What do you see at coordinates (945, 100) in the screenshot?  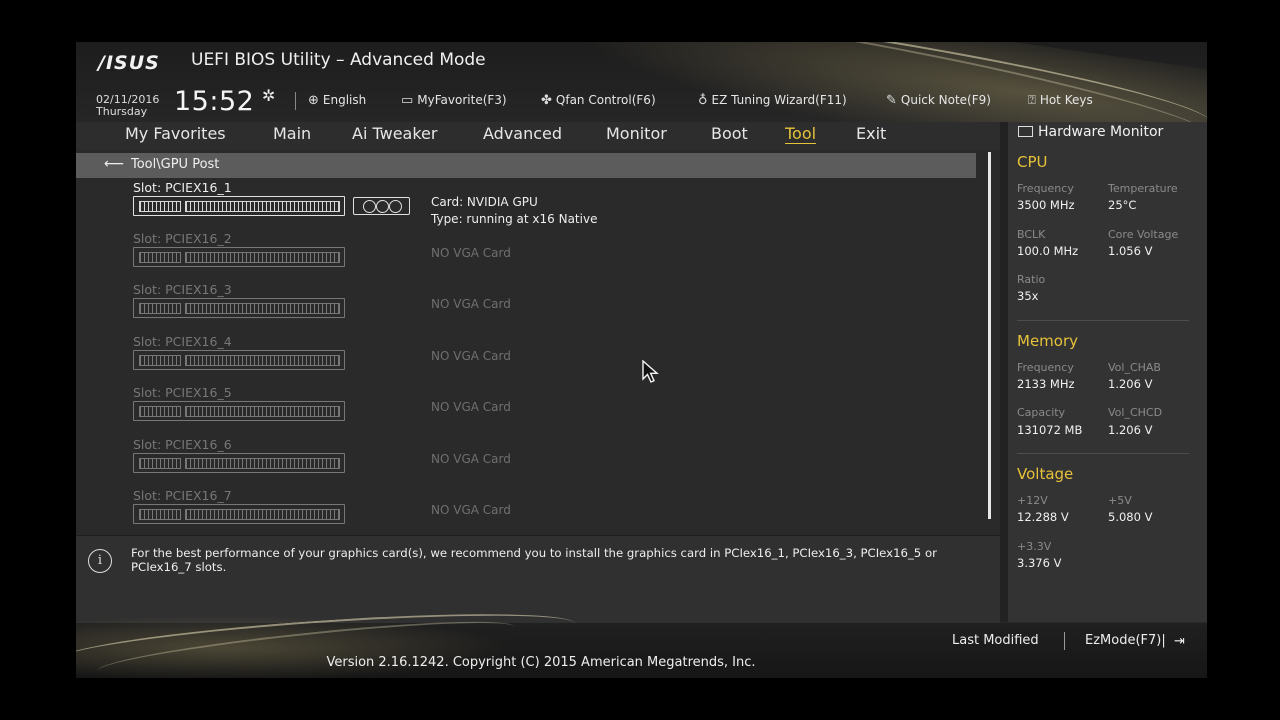 I see `quick-note-label: Quick Note(F9)` at bounding box center [945, 100].